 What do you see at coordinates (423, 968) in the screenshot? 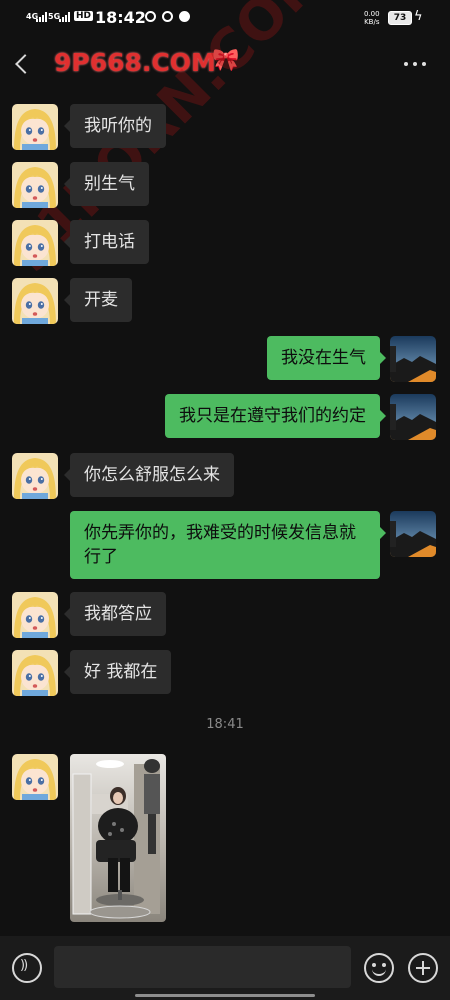
I see `more-functions-plus-icon` at bounding box center [423, 968].